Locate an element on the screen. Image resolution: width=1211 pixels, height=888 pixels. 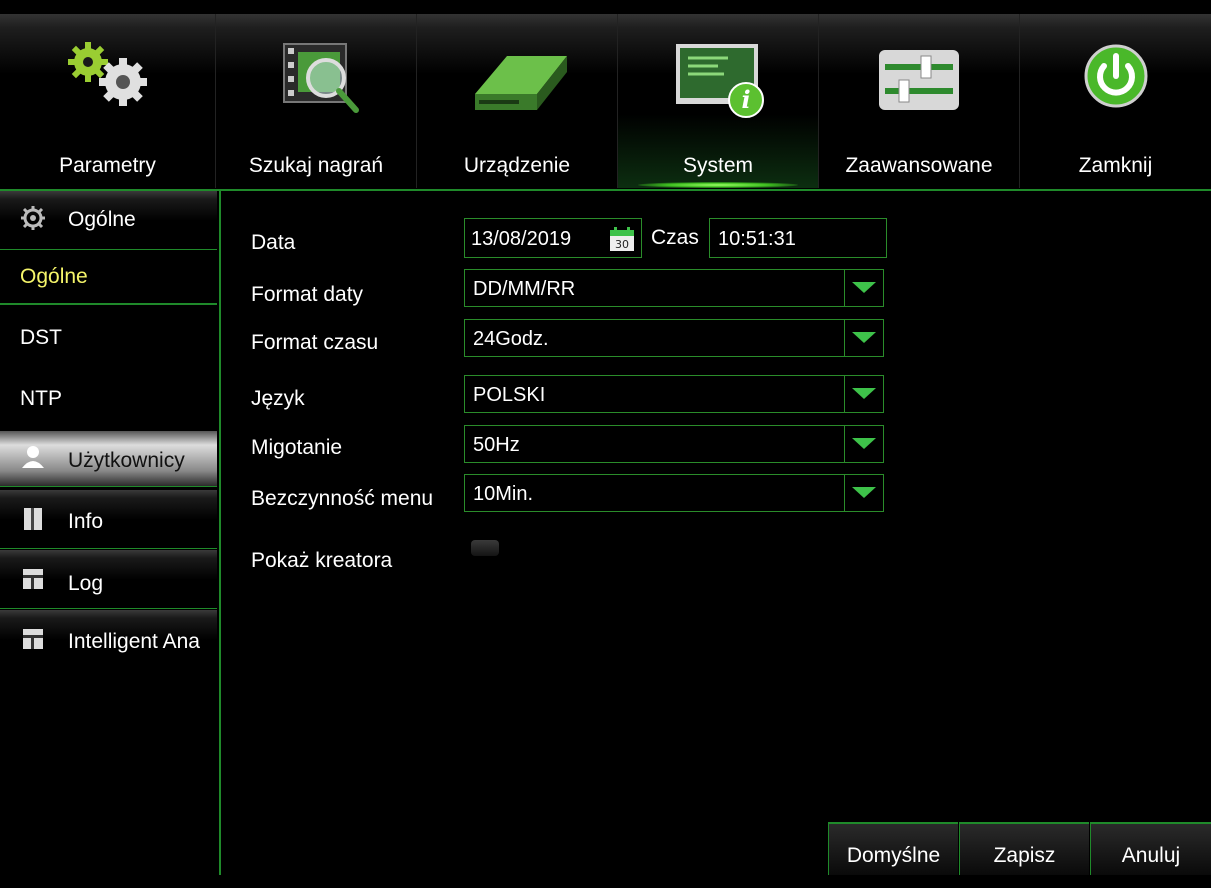
sidebar-section-label: Log is located at coordinates (86, 583).